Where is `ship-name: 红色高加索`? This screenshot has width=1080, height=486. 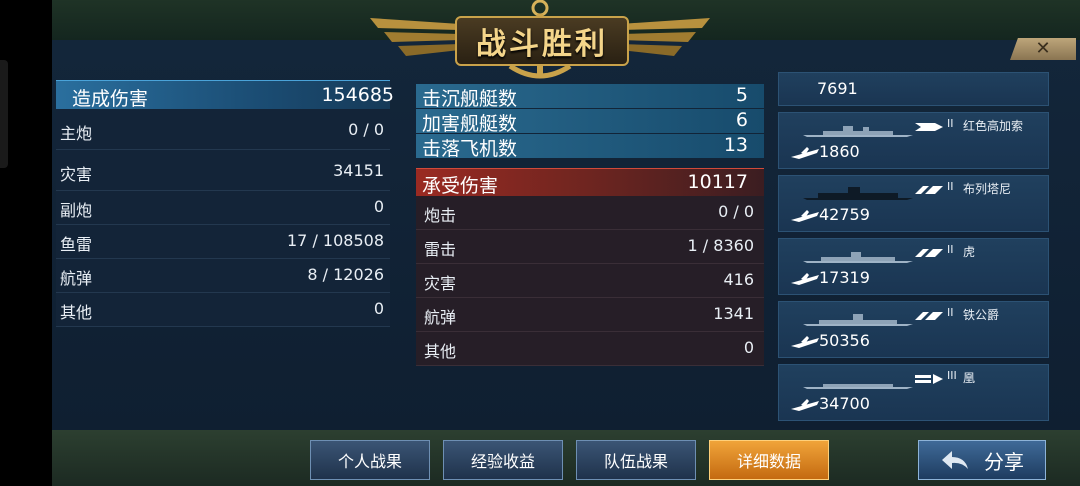 ship-name: 红色高加索 is located at coordinates (993, 126).